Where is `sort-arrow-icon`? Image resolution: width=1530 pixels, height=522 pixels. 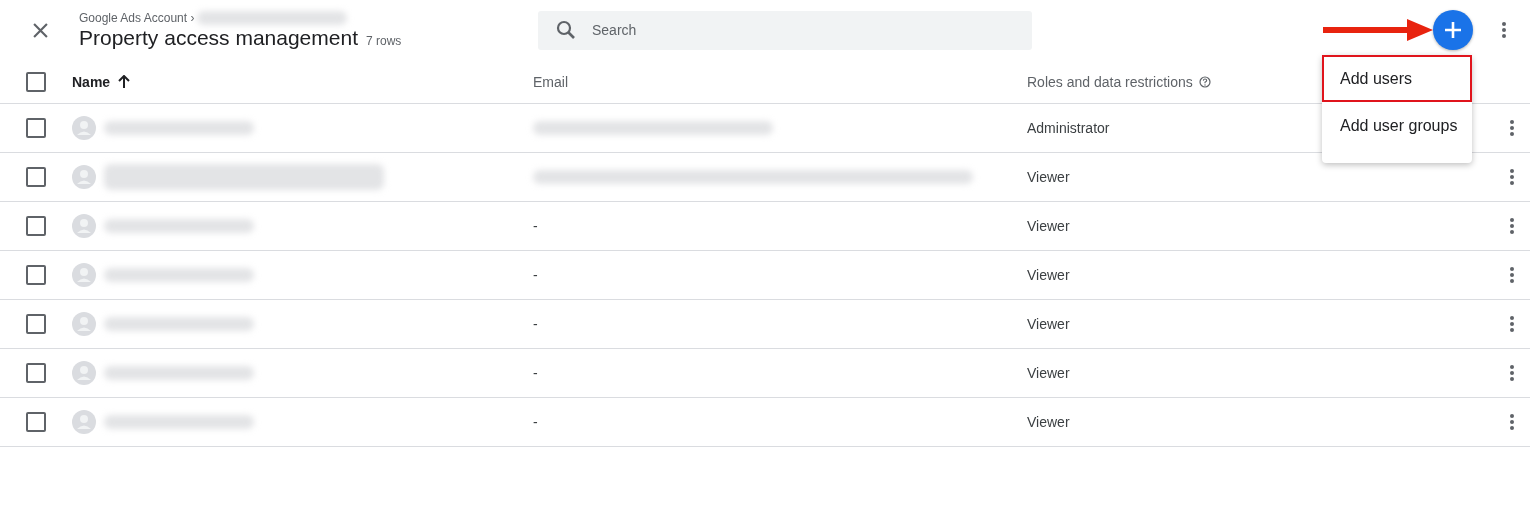 sort-arrow-icon is located at coordinates (124, 81).